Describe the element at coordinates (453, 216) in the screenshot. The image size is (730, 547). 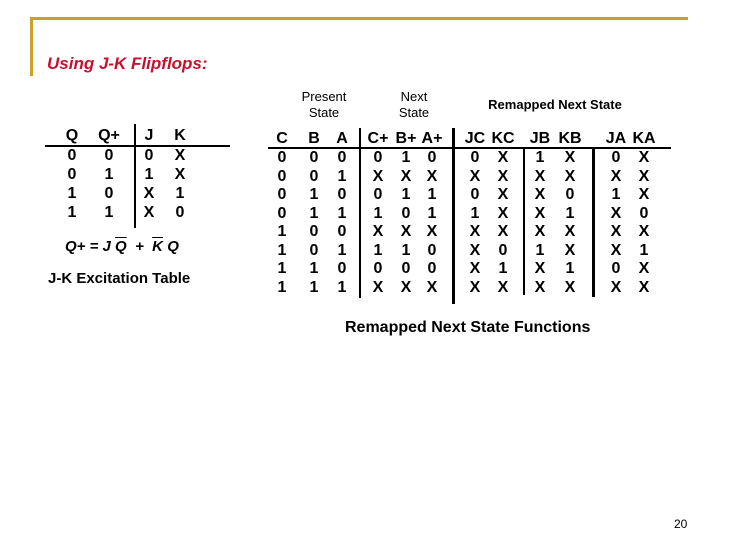
I see `next-remapped-divider` at that location.